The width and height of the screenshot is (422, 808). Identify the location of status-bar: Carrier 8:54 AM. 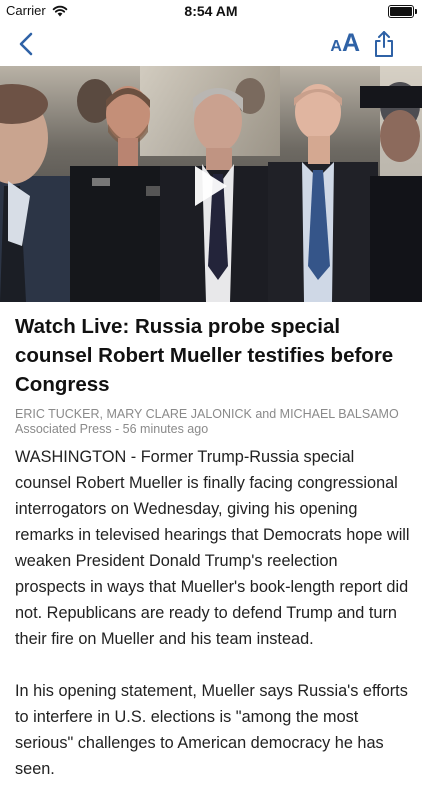
(211, 11).